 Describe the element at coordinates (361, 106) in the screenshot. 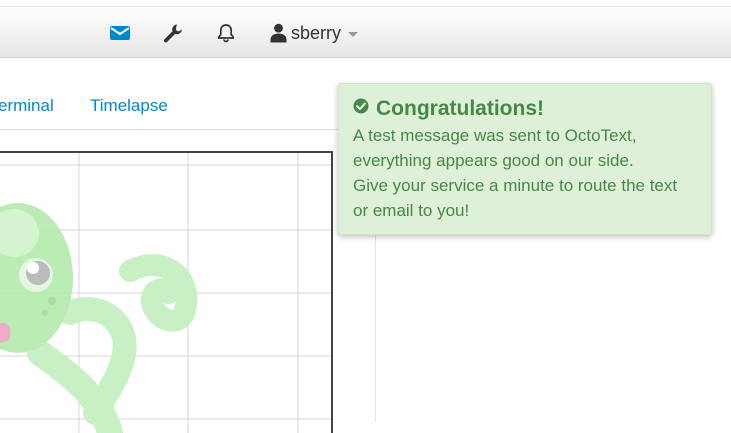

I see `check-circle-icon` at that location.